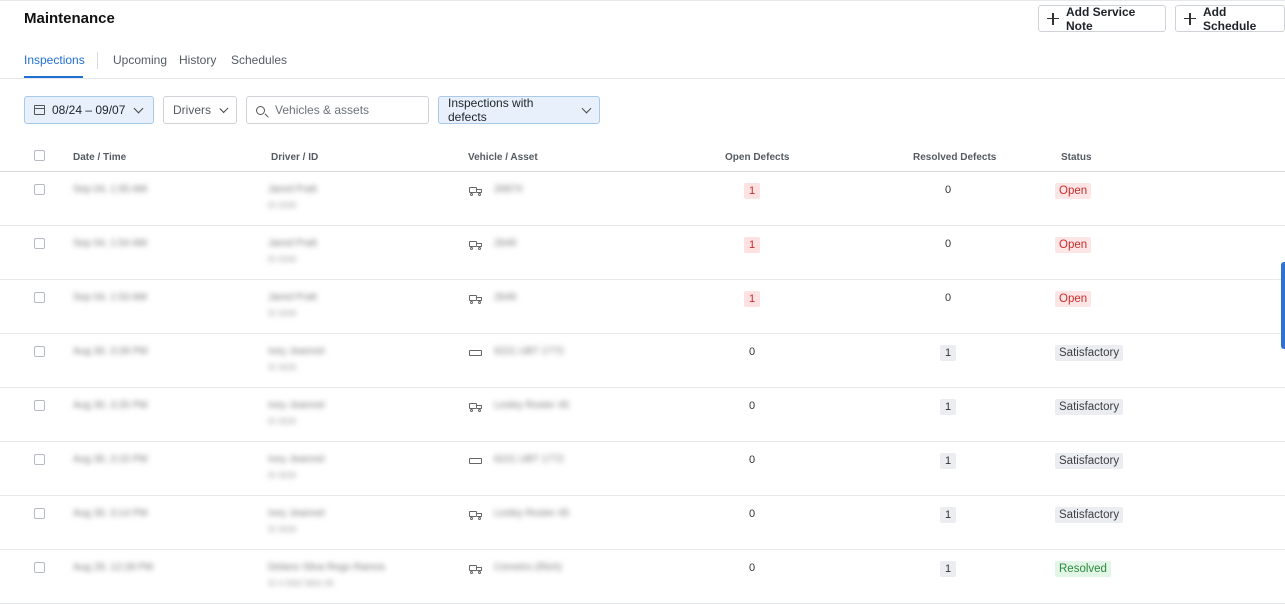 The width and height of the screenshot is (1285, 604). Describe the element at coordinates (110, 351) in the screenshot. I see `inspection-date-time: Aug 30, 3:28 PM` at that location.